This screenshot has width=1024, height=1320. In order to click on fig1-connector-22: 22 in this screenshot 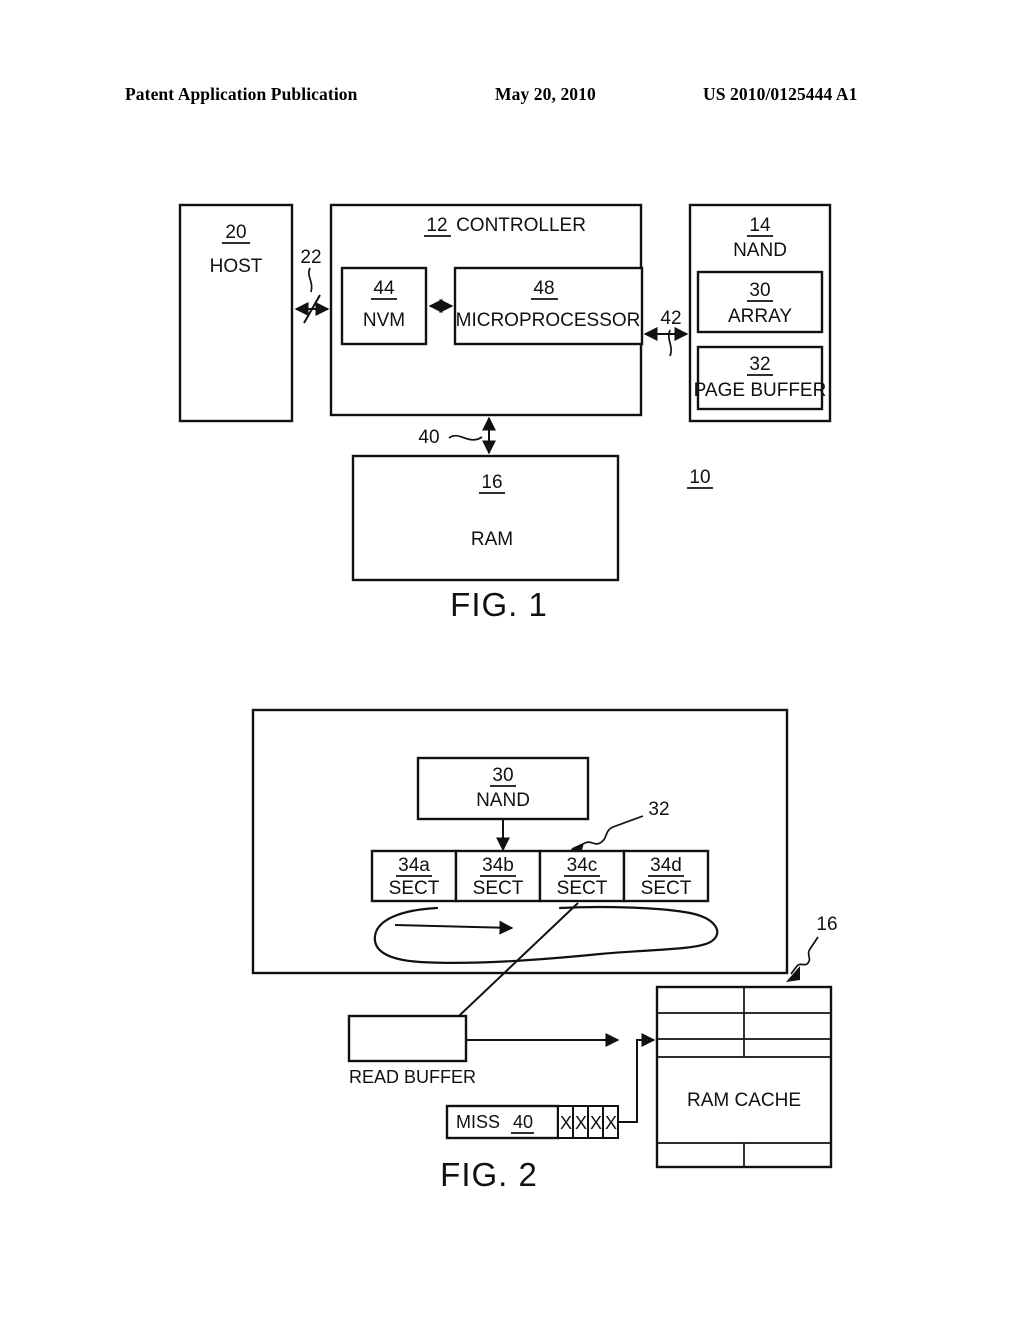, I will do `click(312, 285)`.